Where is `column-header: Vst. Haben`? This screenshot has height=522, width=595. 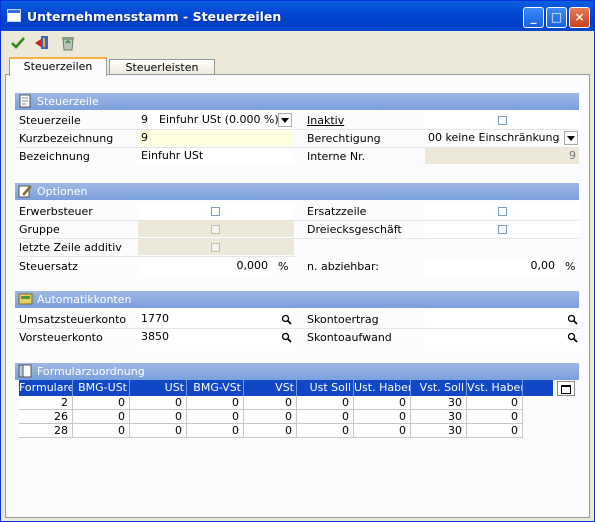 column-header: Vst. Haben is located at coordinates (495, 388).